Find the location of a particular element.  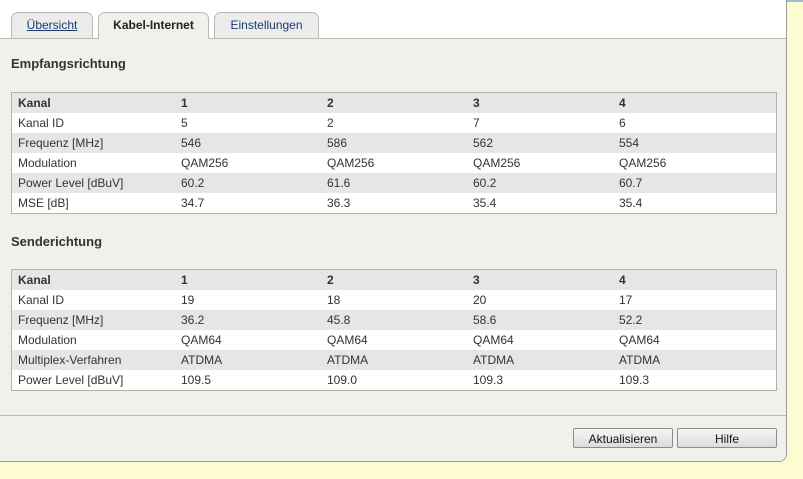

table-row: MSE [dB] 34.7 36.3 35.4 35.4 is located at coordinates (394, 203).